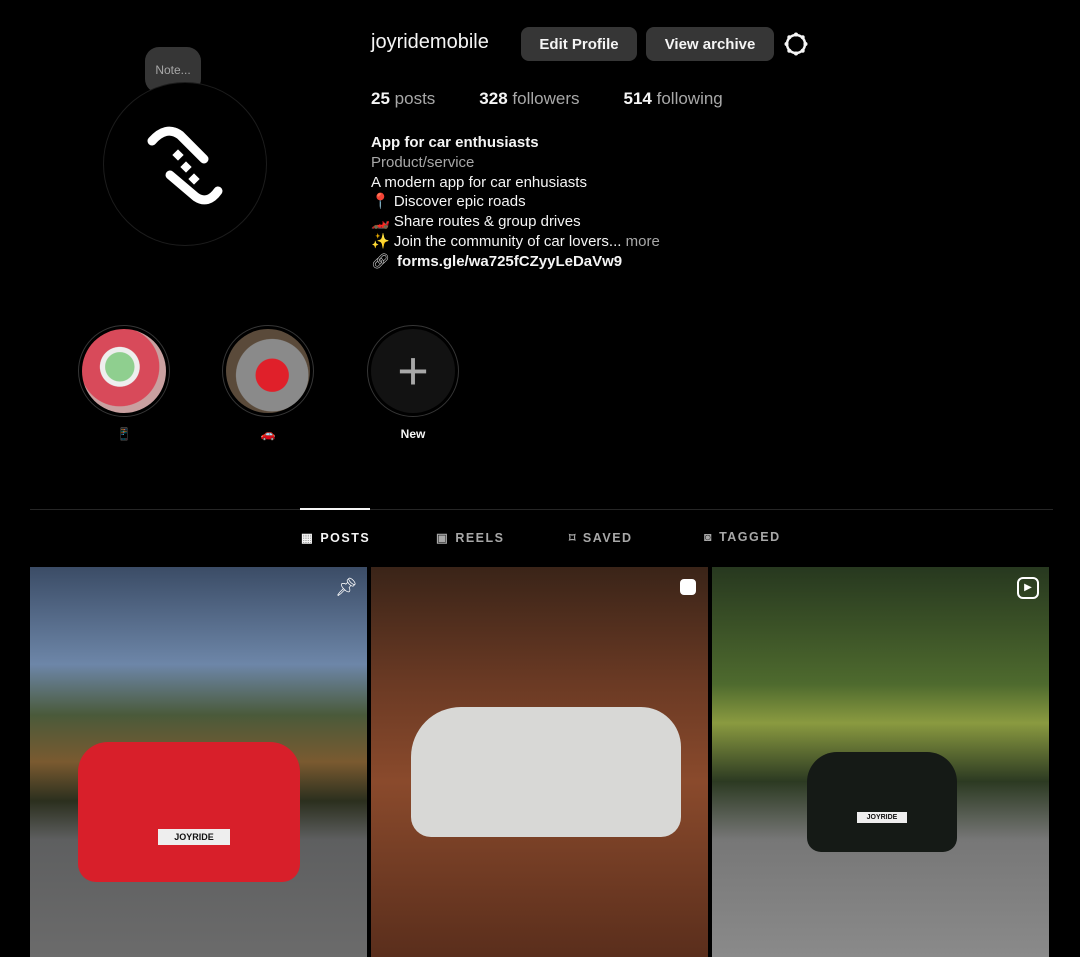 The width and height of the screenshot is (1080, 957). I want to click on highlight-label: 📱, so click(124, 434).